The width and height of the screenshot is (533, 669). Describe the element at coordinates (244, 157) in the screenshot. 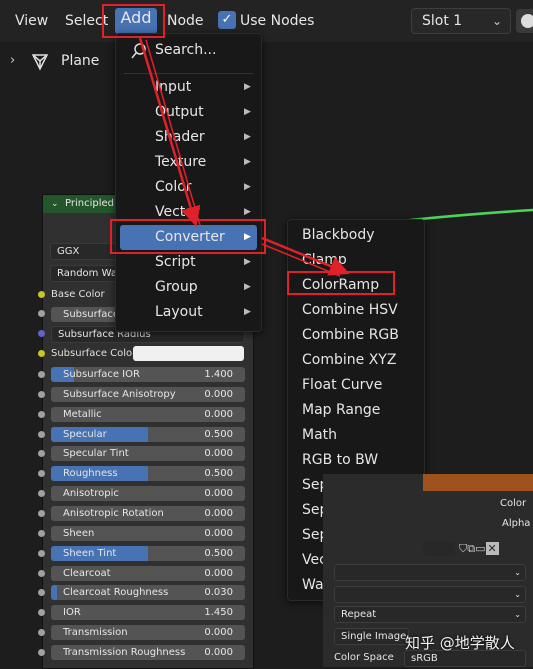

I see `annotation-arrows` at that location.